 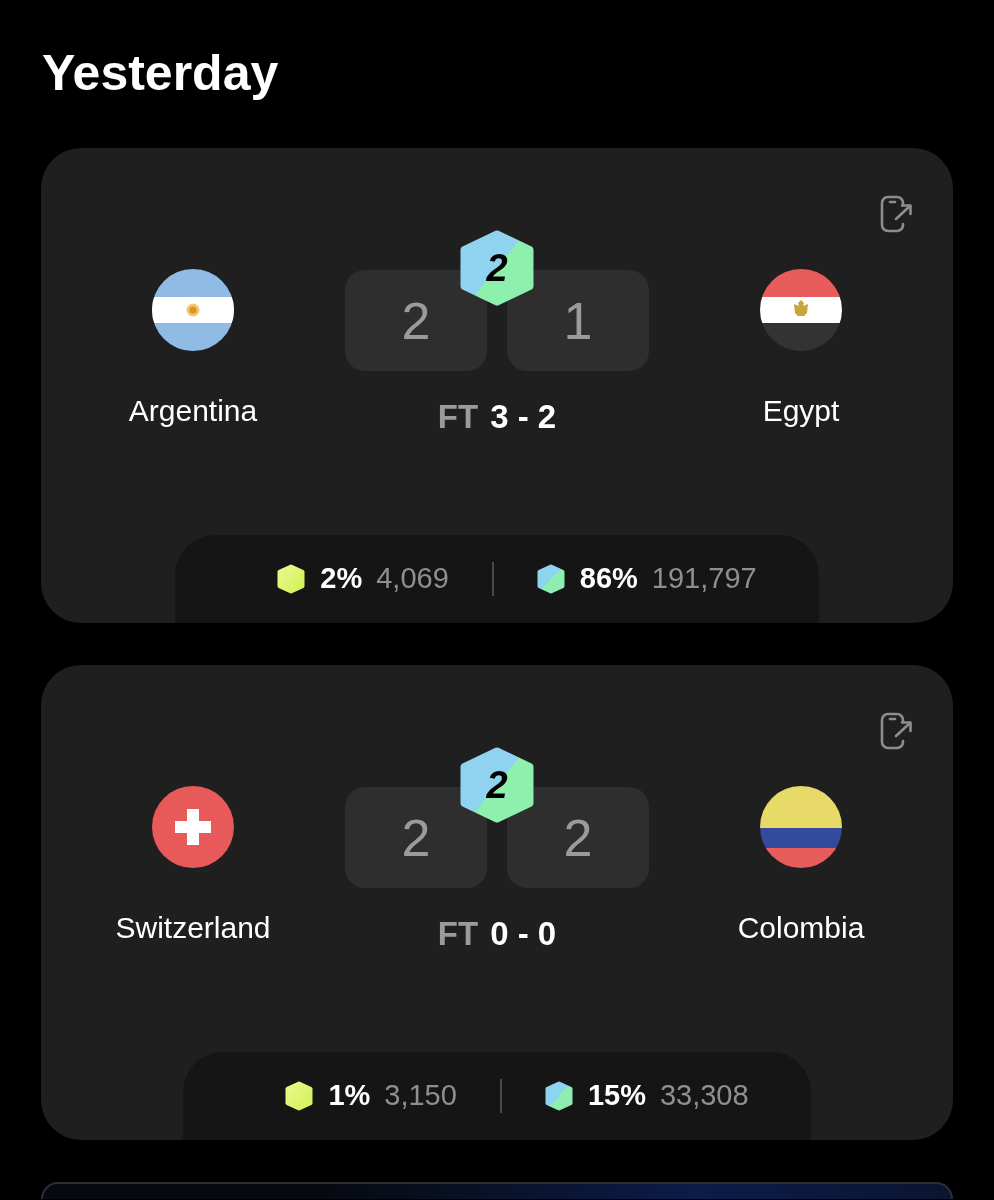 What do you see at coordinates (616, 1096) in the screenshot?
I see `vote-percent: 15%` at bounding box center [616, 1096].